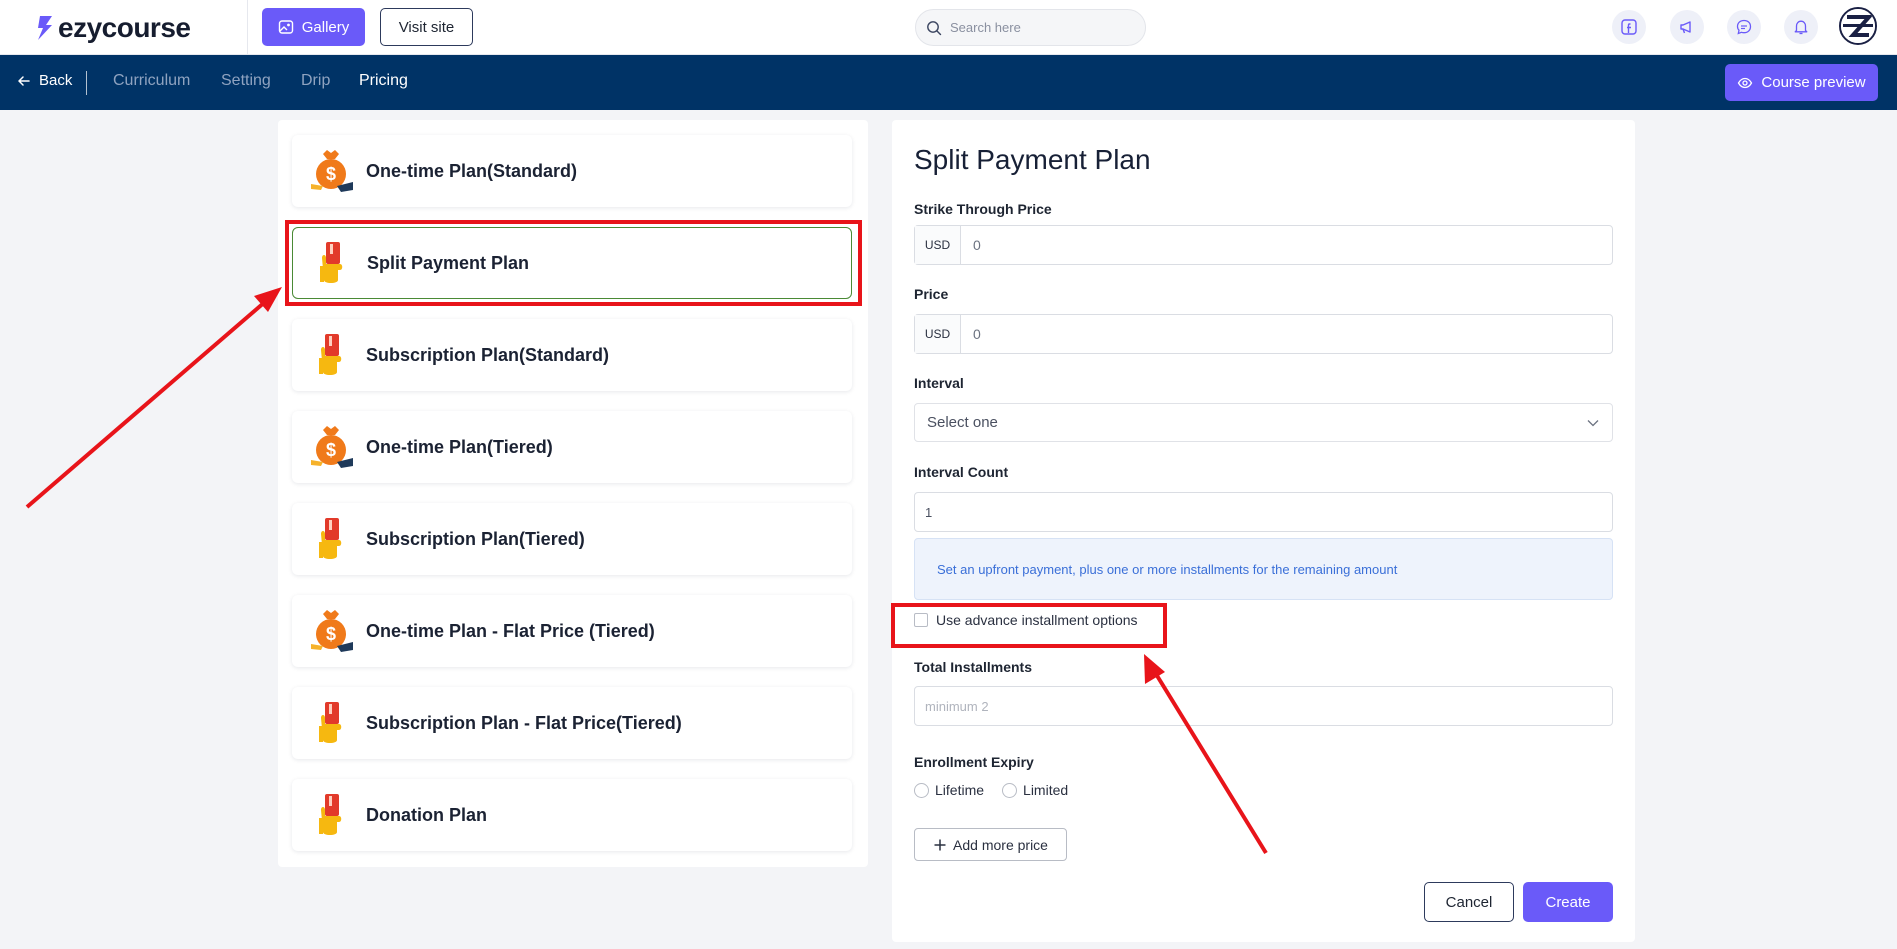  Describe the element at coordinates (285, 27) in the screenshot. I see `gallery-icon` at that location.